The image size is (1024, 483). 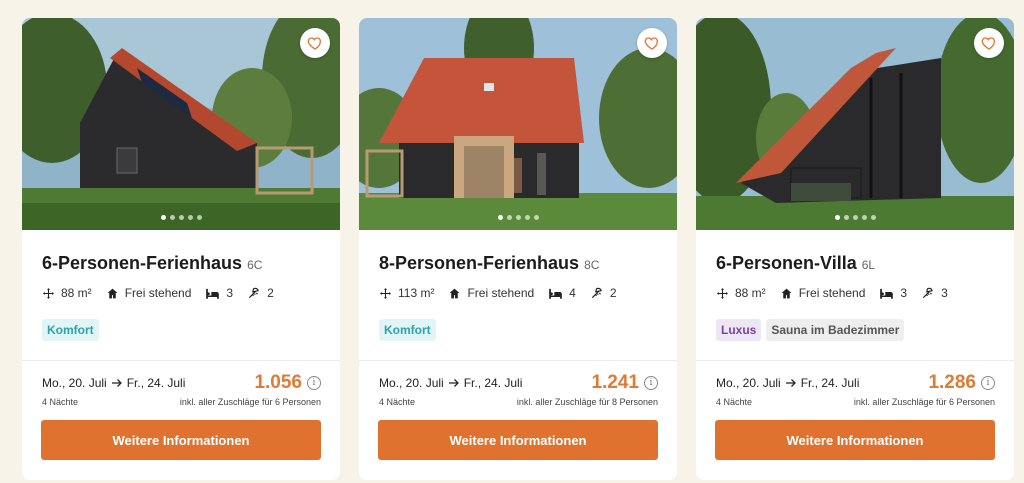 What do you see at coordinates (786, 263) in the screenshot?
I see `listing-title: 6-Personen-Villa` at bounding box center [786, 263].